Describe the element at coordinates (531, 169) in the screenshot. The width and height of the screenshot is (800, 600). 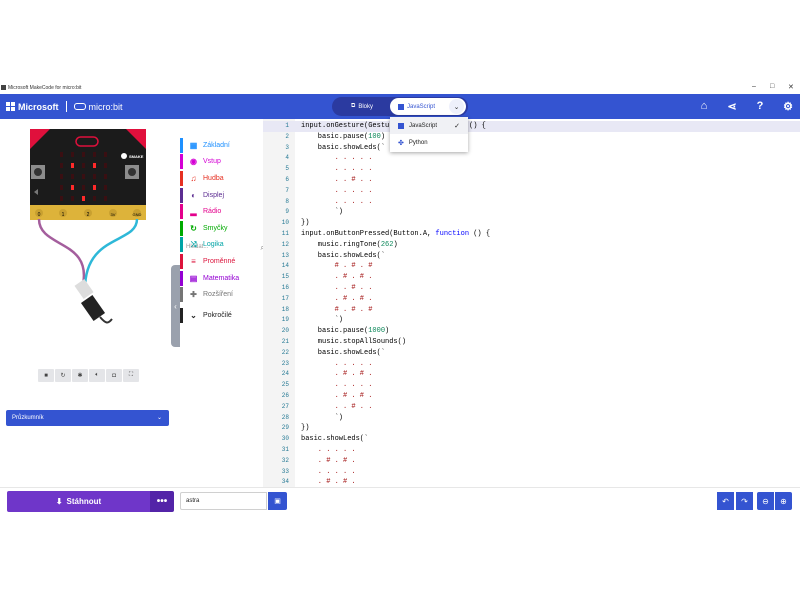
I see `code-line: 5 . . . . .` at that location.